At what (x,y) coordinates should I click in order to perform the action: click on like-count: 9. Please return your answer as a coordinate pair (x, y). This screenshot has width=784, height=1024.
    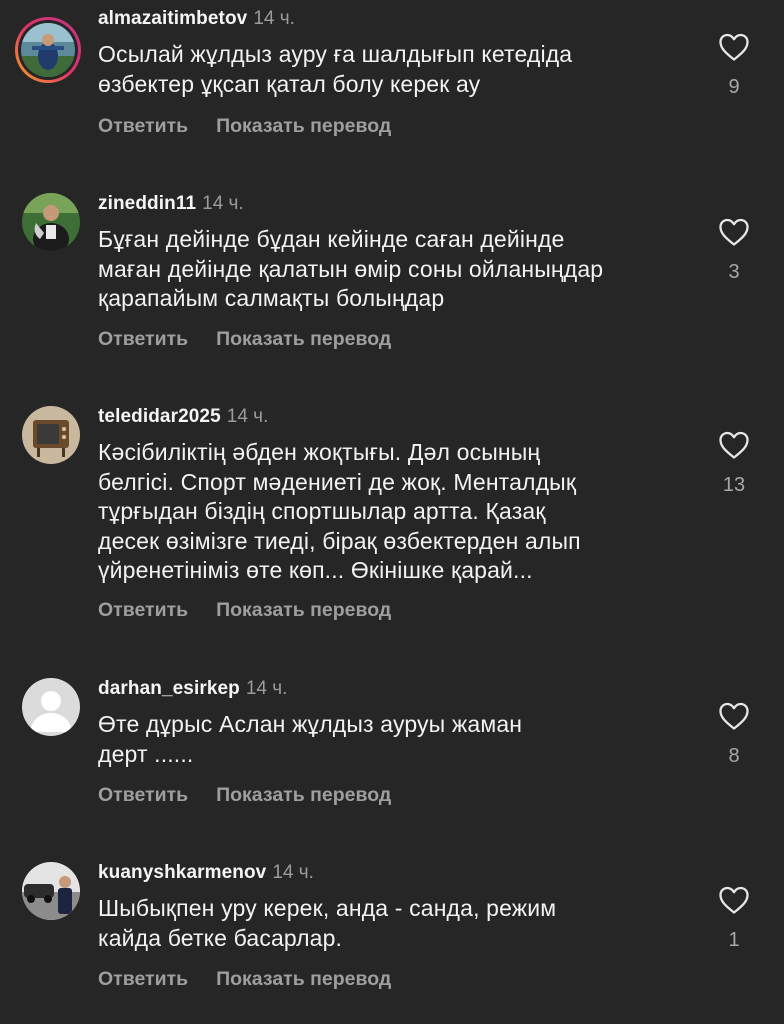
    Looking at the image, I should click on (734, 87).